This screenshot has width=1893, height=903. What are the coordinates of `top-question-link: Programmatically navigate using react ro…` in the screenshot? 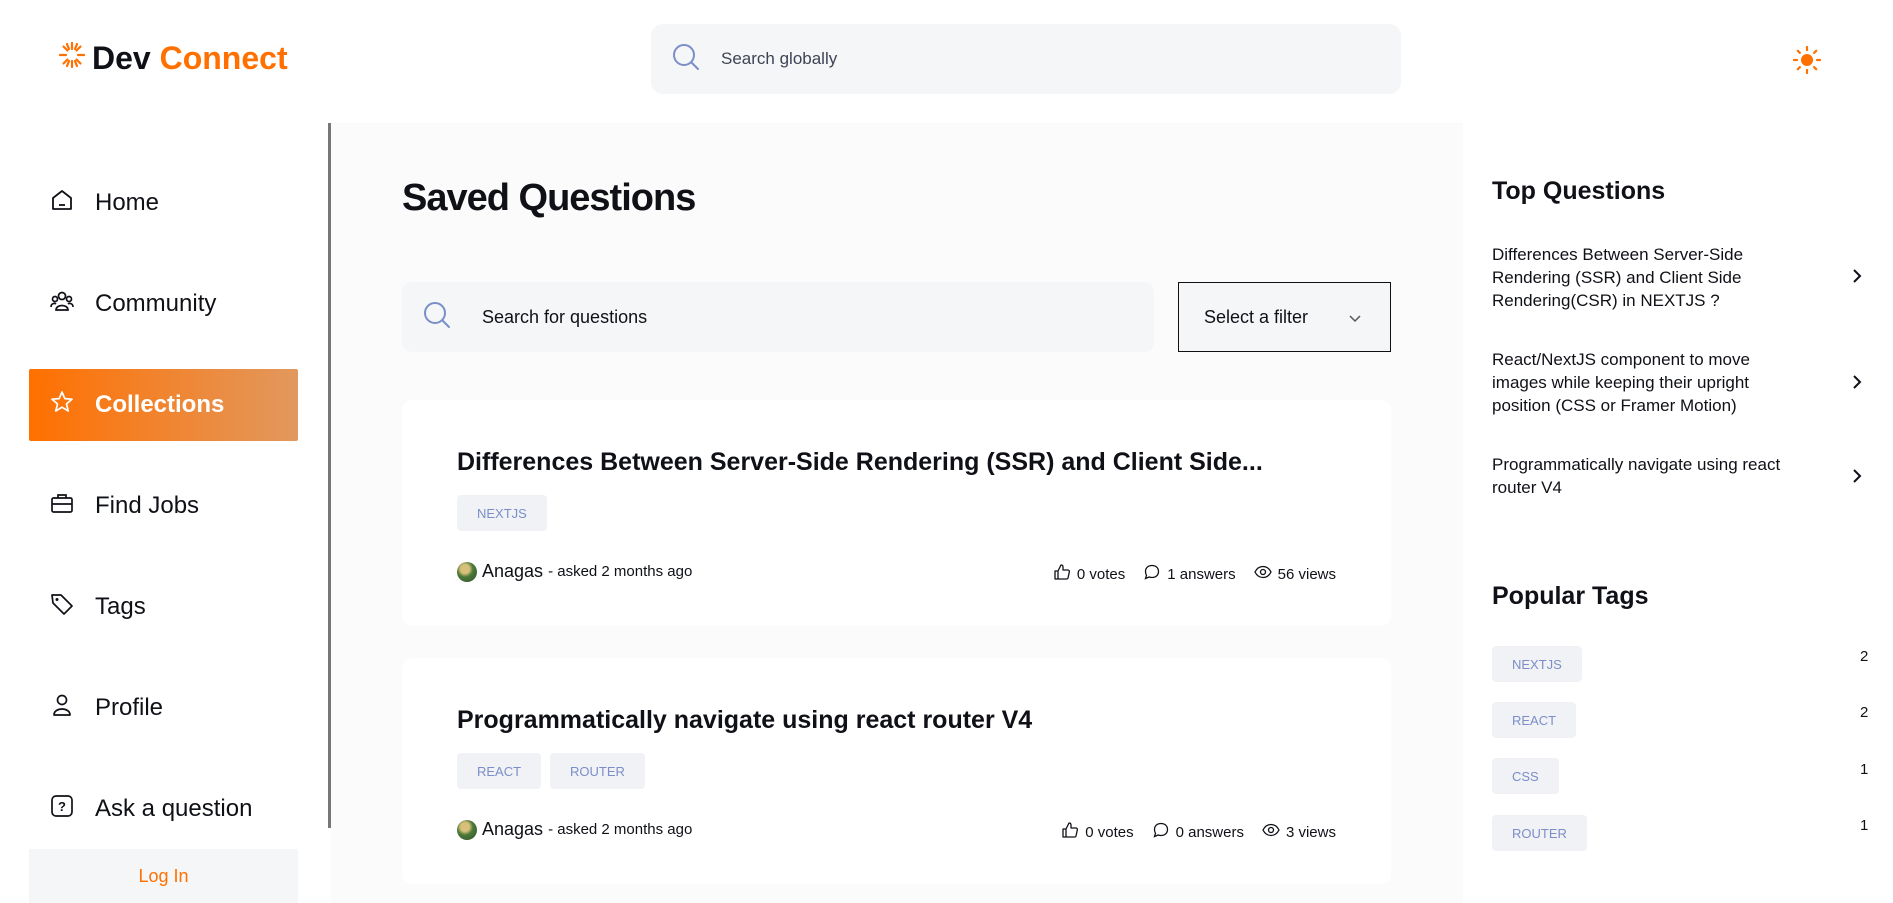 It's located at (1642, 476).